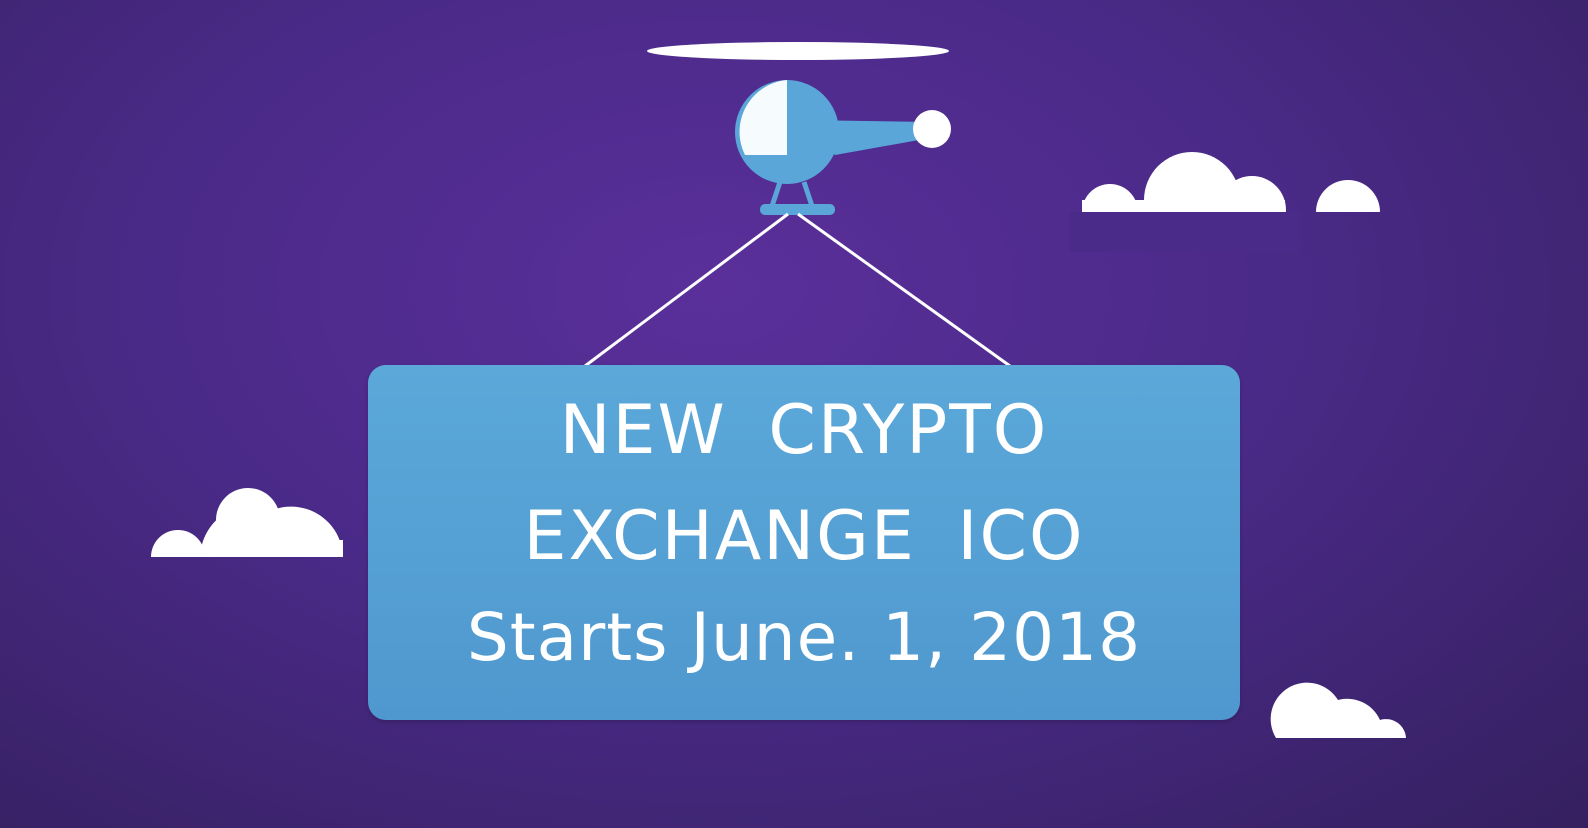 The image size is (1588, 828). I want to click on cable-right, so click(904, 290).